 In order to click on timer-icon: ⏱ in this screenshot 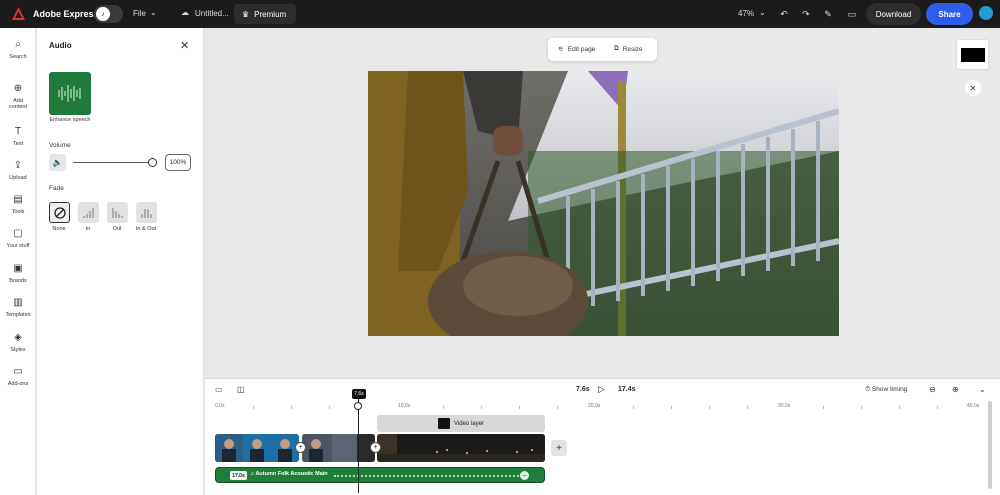, I will do `click(868, 389)`.